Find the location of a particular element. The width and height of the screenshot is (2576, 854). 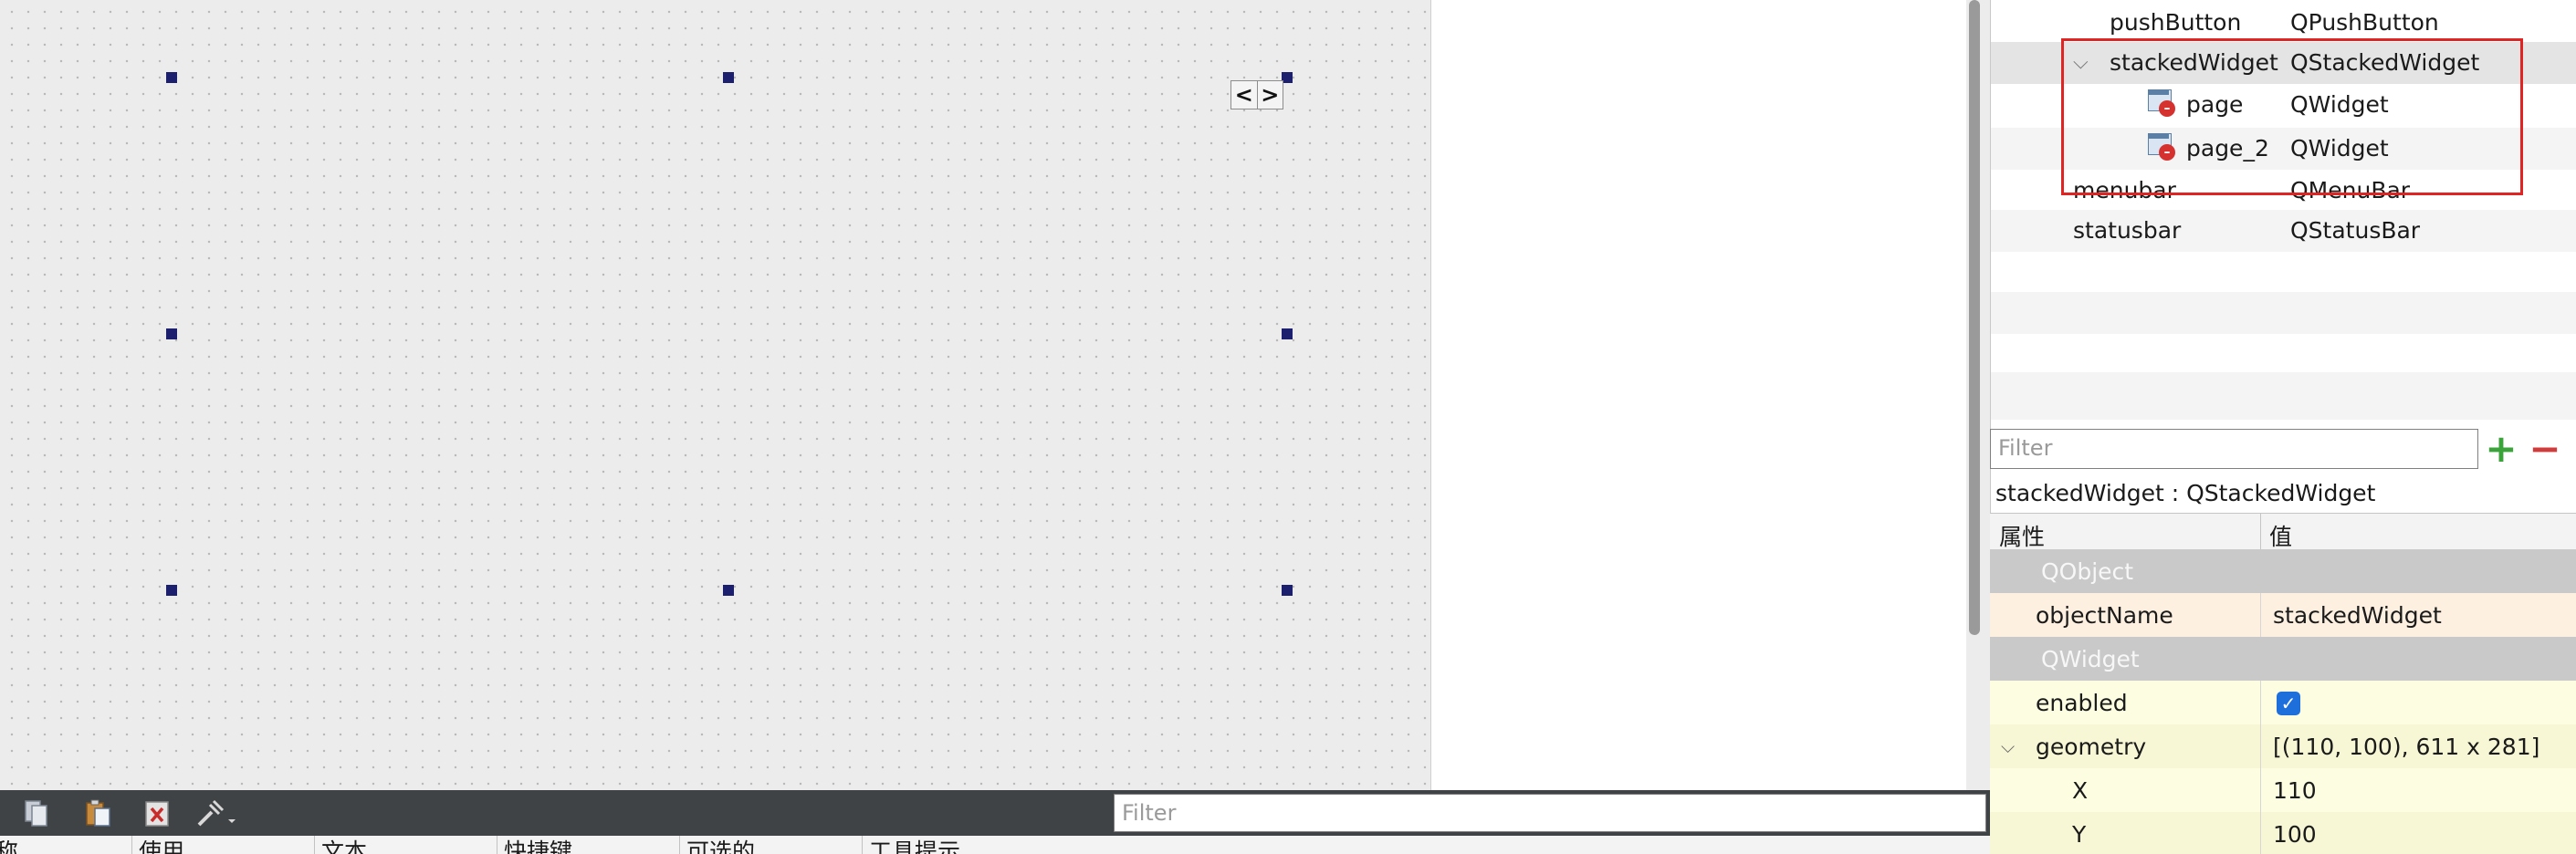

paste-icon is located at coordinates (97, 812).